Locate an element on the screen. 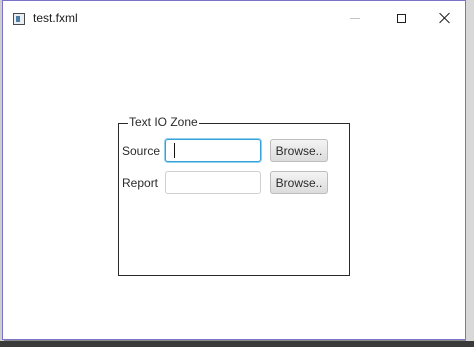 Image resolution: width=474 pixels, height=347 pixels. window-title: test.fxml is located at coordinates (55, 18).